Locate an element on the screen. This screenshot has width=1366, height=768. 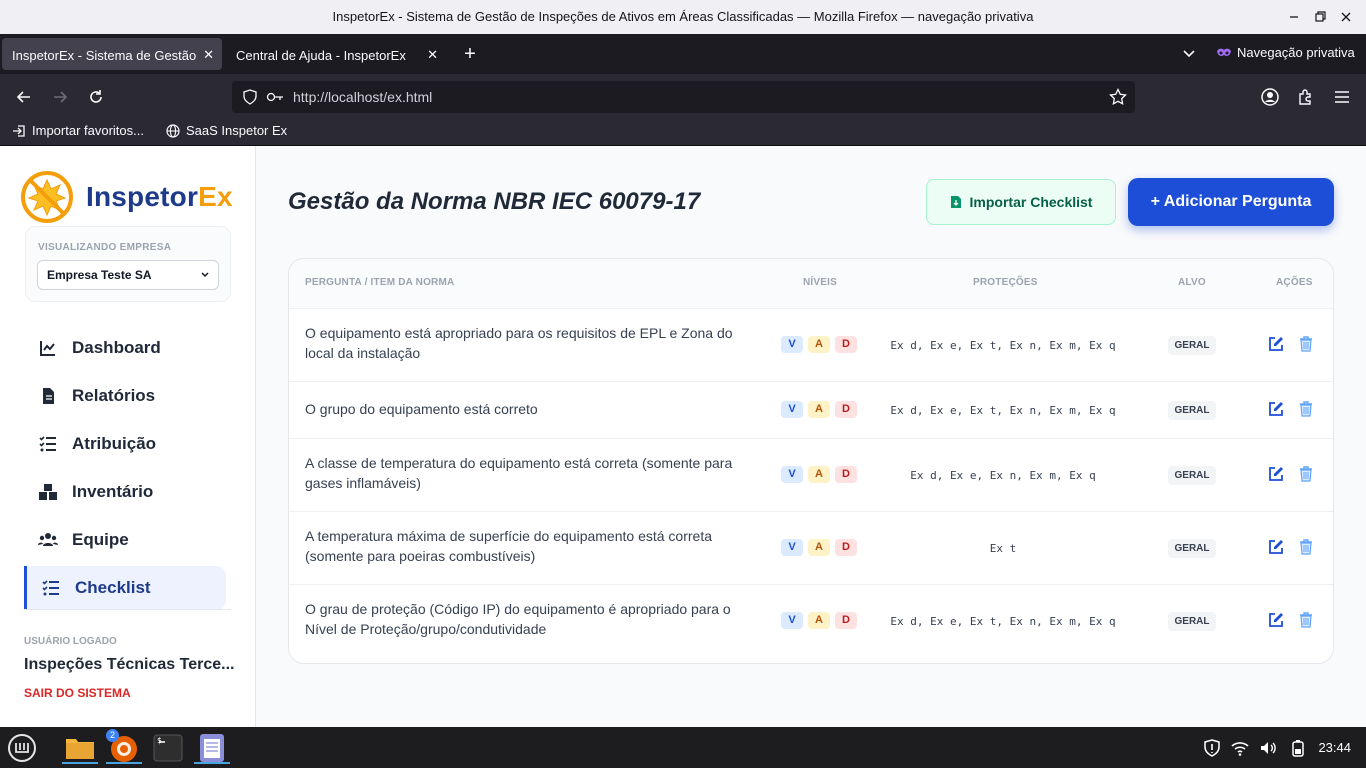
taskbar-files is located at coordinates (80, 747).